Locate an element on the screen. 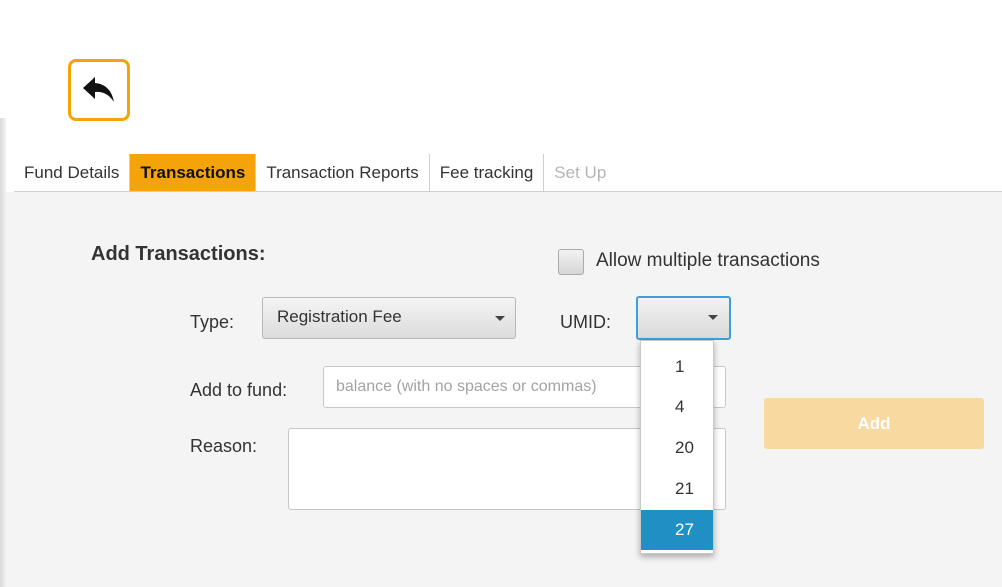 The height and width of the screenshot is (587, 1002). type-label: Type: is located at coordinates (212, 322).